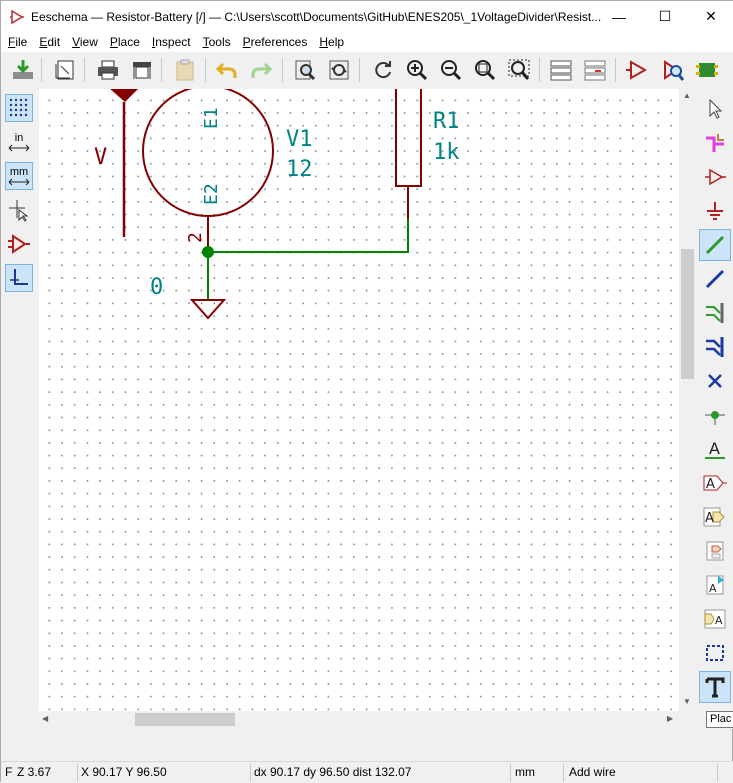 The image size is (733, 783). I want to click on leave-sheet-button, so click(595, 70).